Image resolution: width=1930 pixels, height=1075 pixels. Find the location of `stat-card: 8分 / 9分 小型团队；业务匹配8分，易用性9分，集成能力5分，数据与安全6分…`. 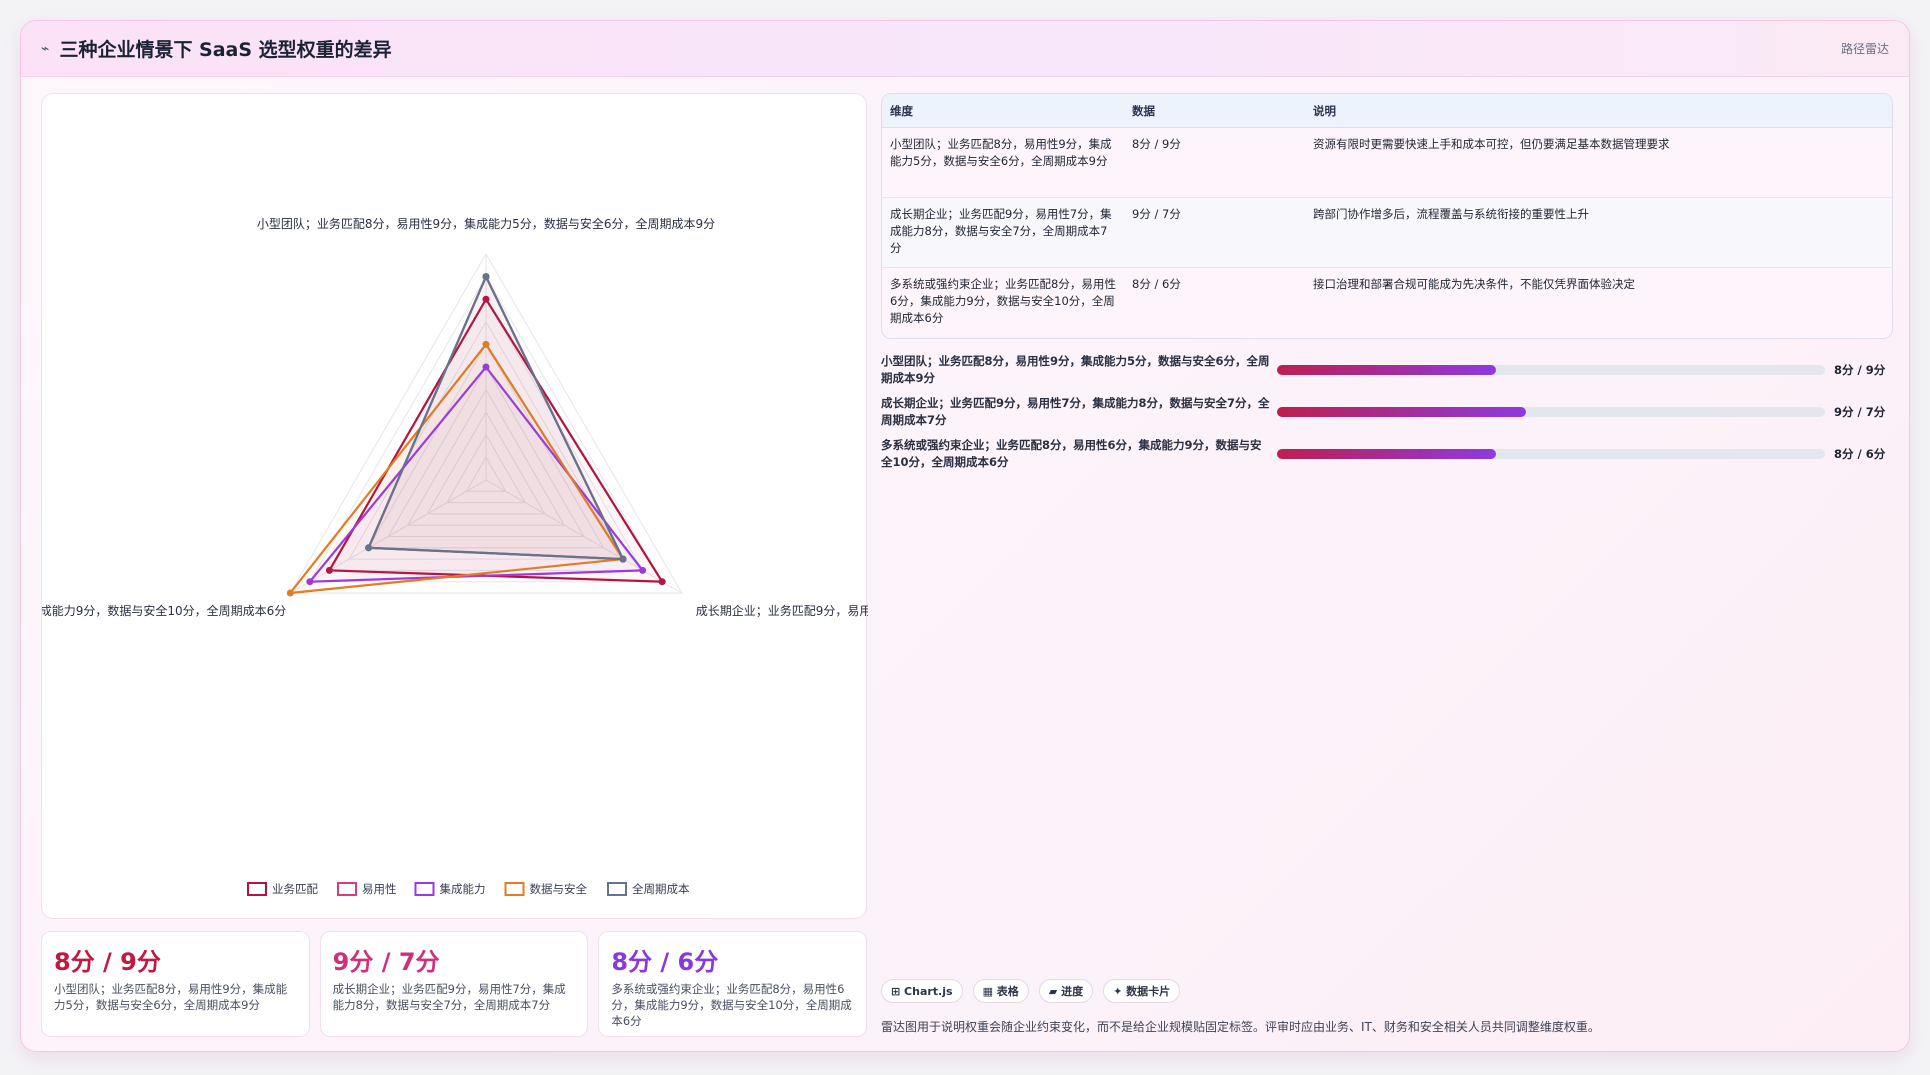

stat-card: 8分 / 9分 小型团队；业务匹配8分，易用性9分，集成能力5分，数据与安全6分… is located at coordinates (175, 984).